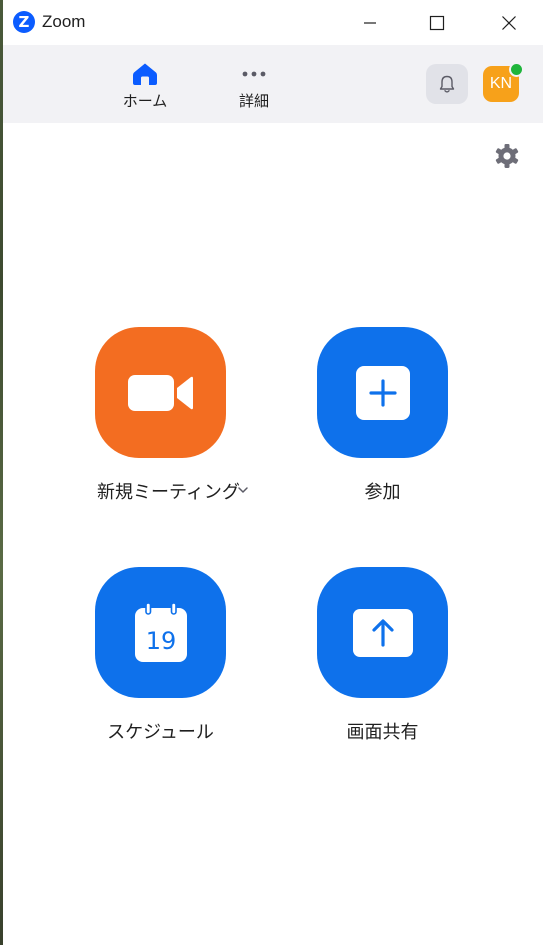  What do you see at coordinates (254, 86) in the screenshot?
I see `tab-more: 詳細` at bounding box center [254, 86].